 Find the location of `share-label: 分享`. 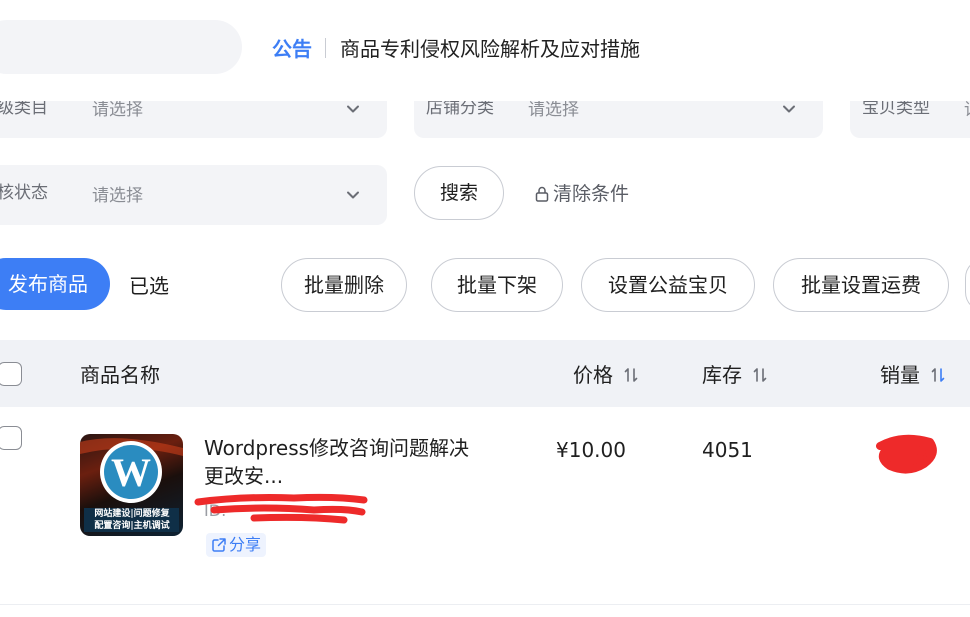

share-label: 分享 is located at coordinates (245, 544).